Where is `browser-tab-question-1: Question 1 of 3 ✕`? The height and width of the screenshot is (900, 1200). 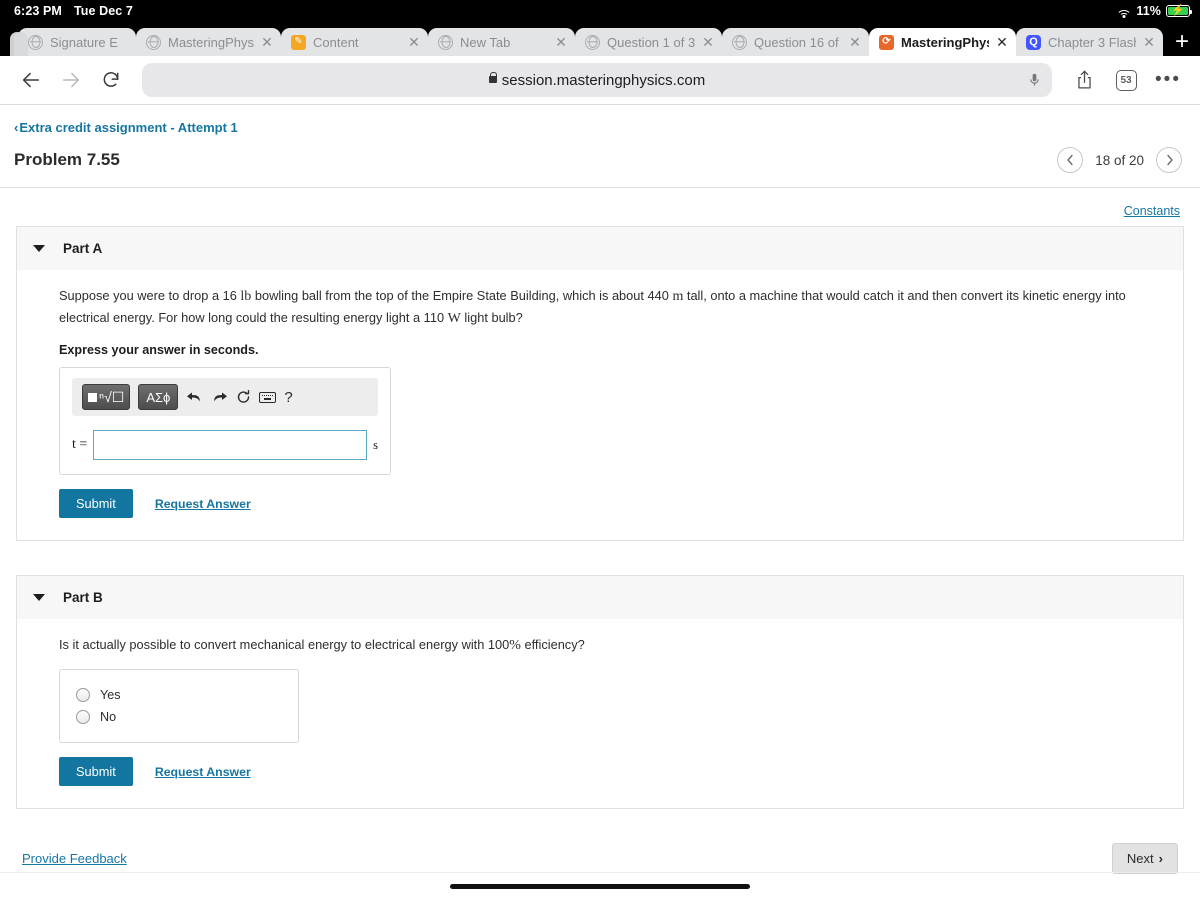
browser-tab-question-1: Question 1 of 3 ✕ is located at coordinates (648, 42).